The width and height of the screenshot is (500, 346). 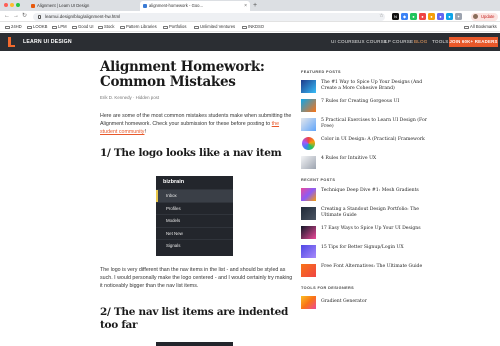 I want to click on featured-posts-heading: FEATURED POSTS, so click(x=321, y=72).